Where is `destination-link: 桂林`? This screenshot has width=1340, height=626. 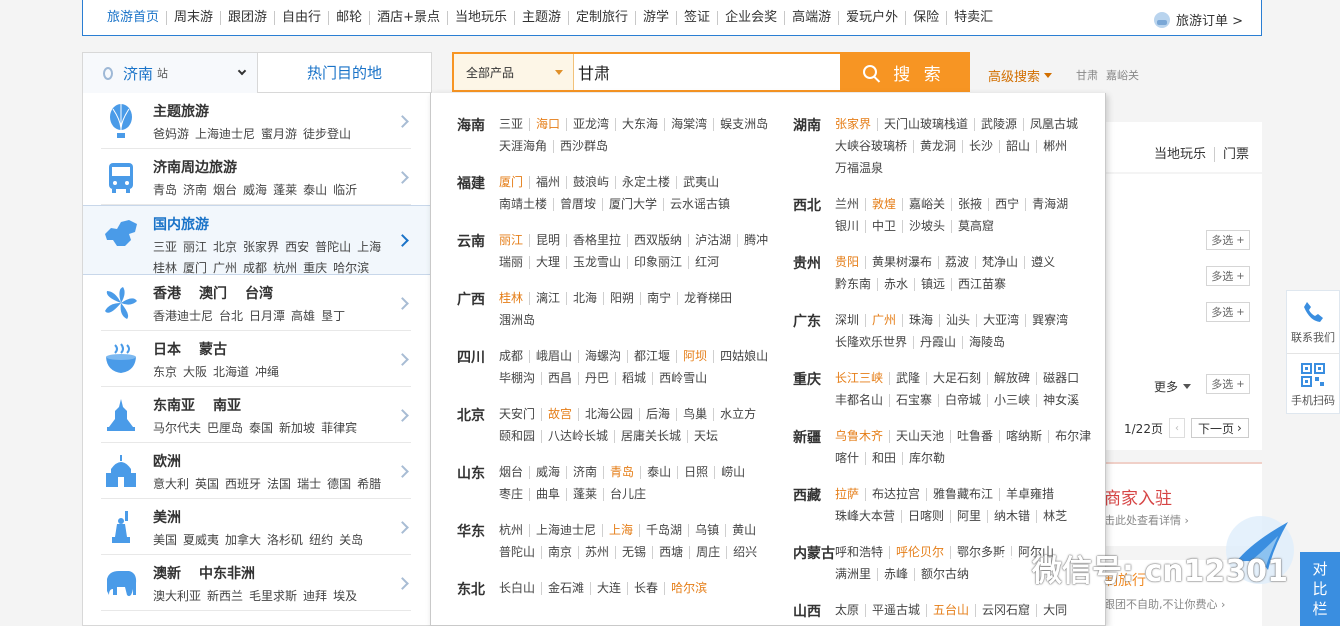 destination-link: 桂林 is located at coordinates (514, 298).